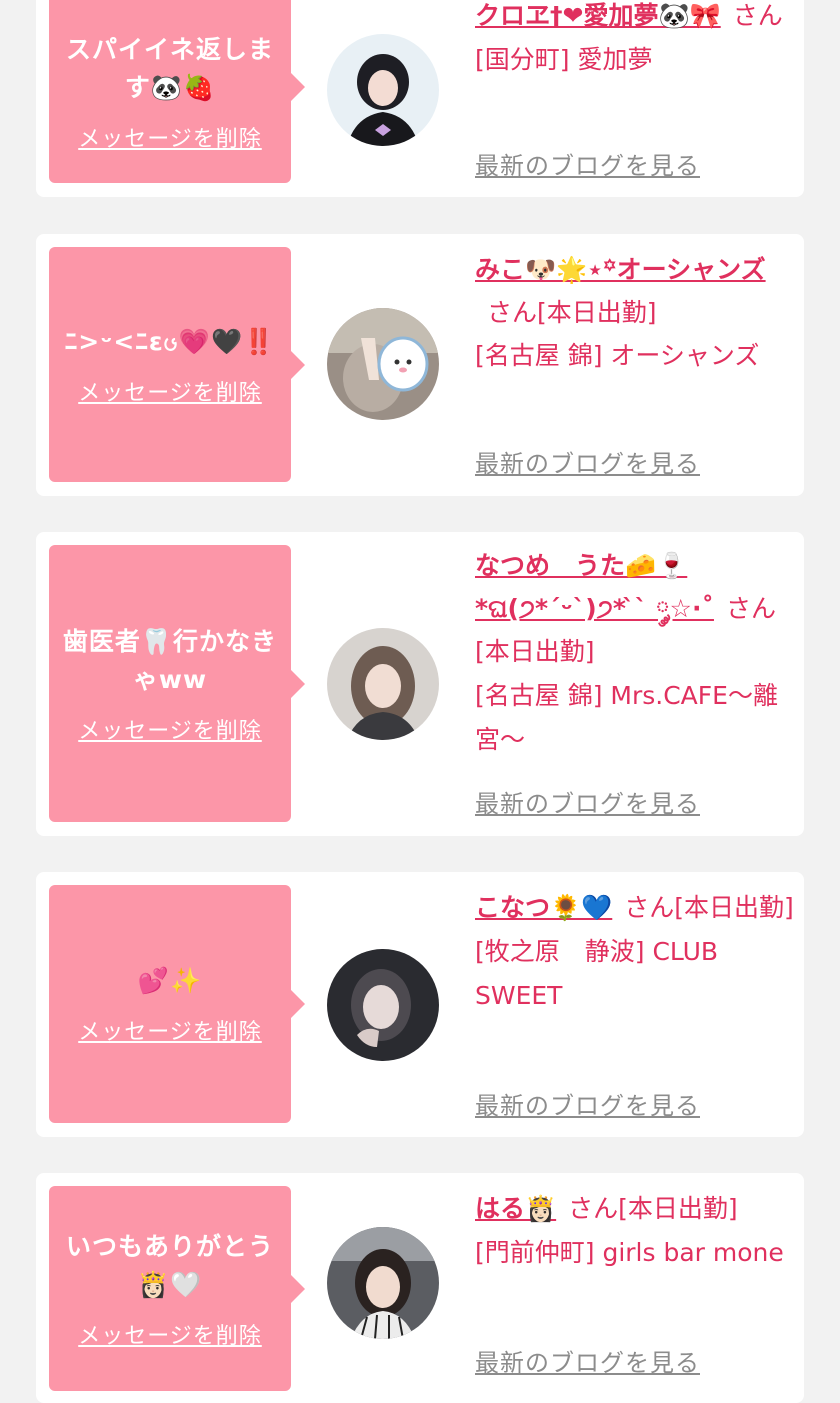 The image size is (840, 1403). Describe the element at coordinates (543, 907) in the screenshot. I see `girl-name-link: こなつ🌻💙` at that location.